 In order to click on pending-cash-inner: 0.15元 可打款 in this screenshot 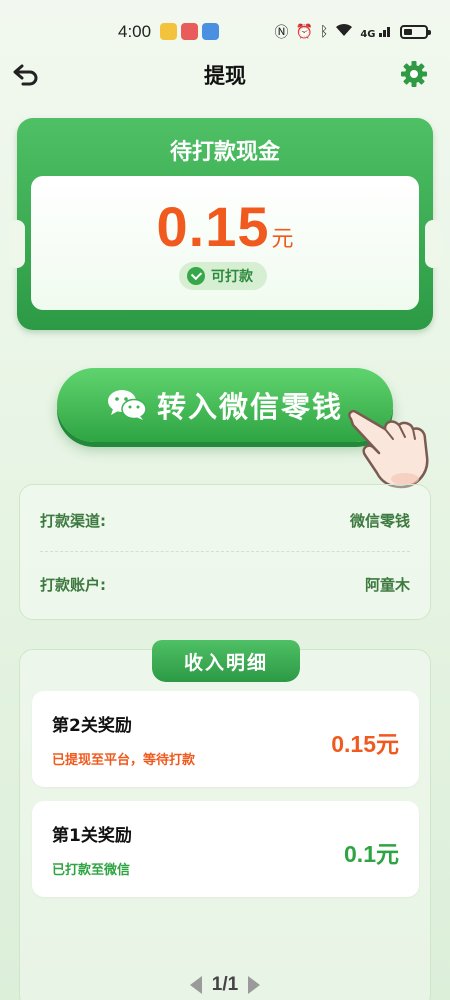, I will do `click(225, 243)`.